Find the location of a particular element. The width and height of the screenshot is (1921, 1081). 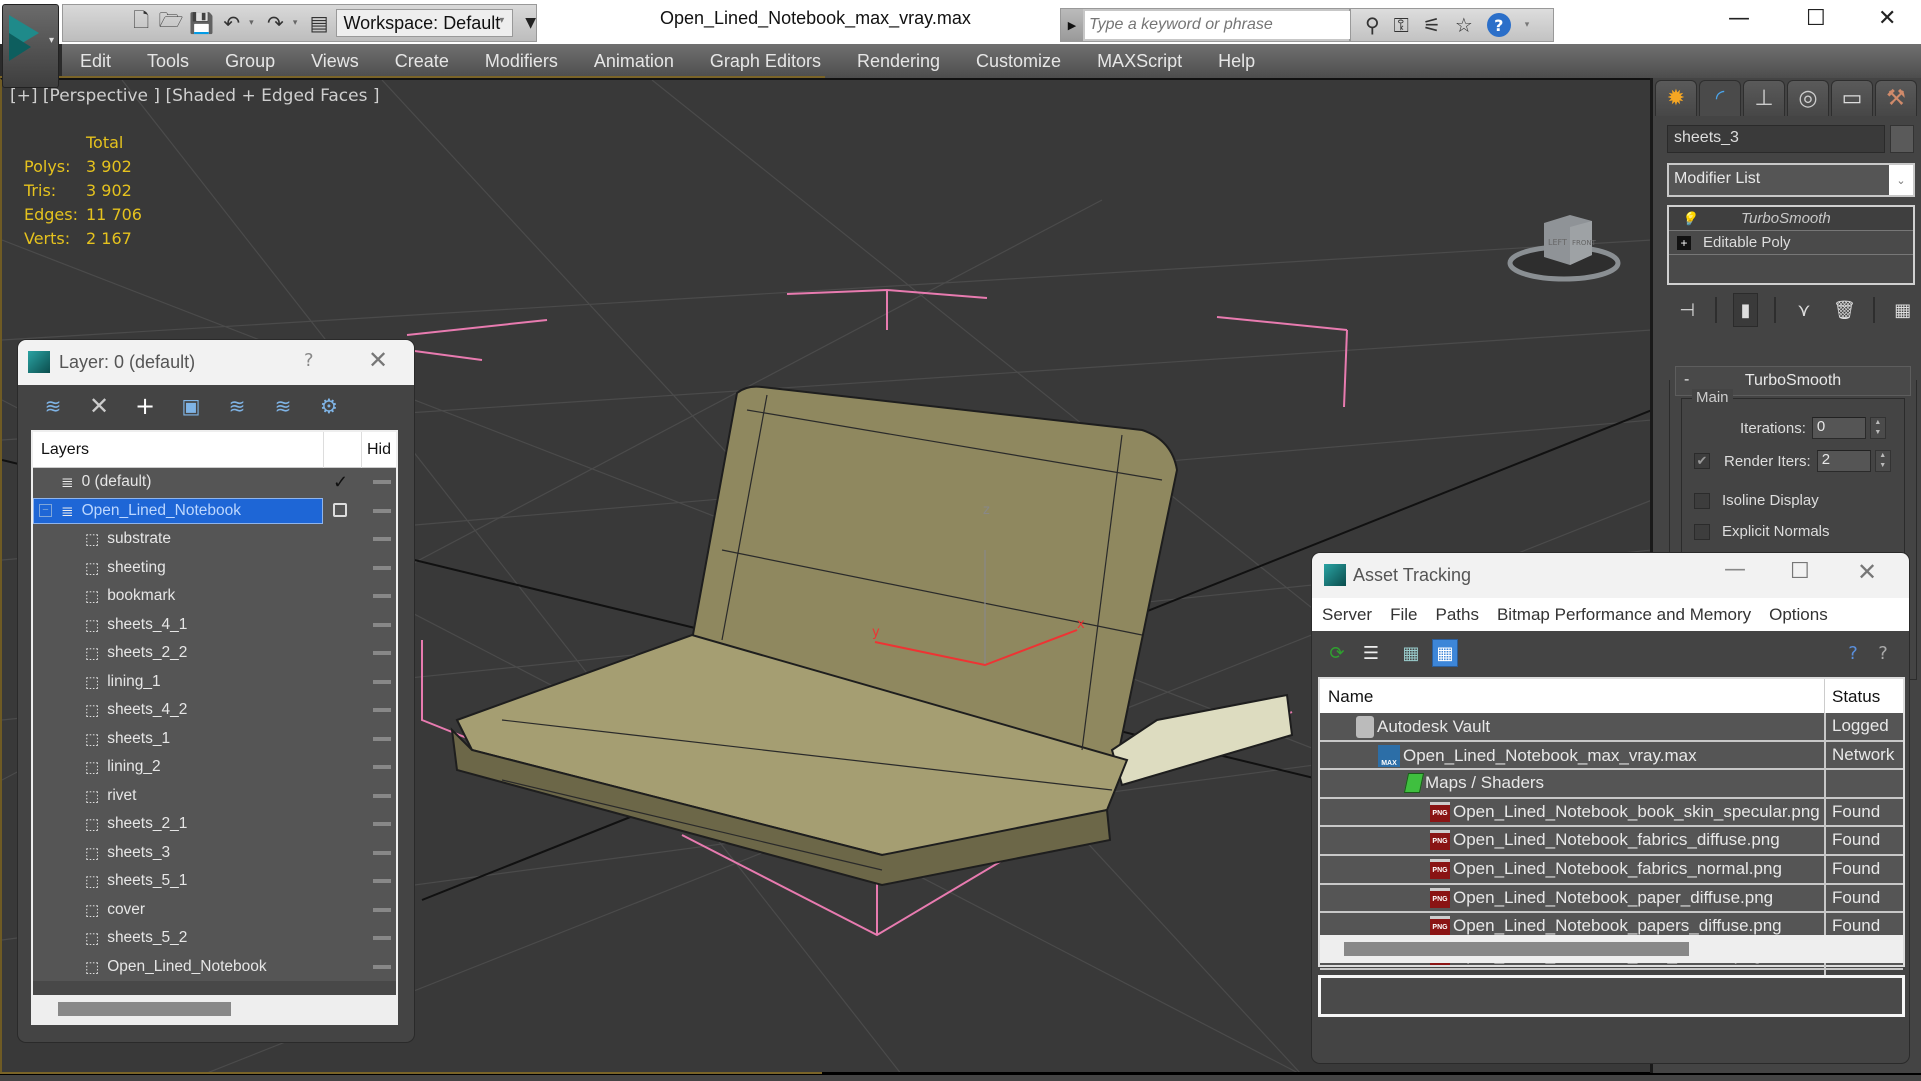

viewcube: LEFT FRONT is located at coordinates (1564, 245).